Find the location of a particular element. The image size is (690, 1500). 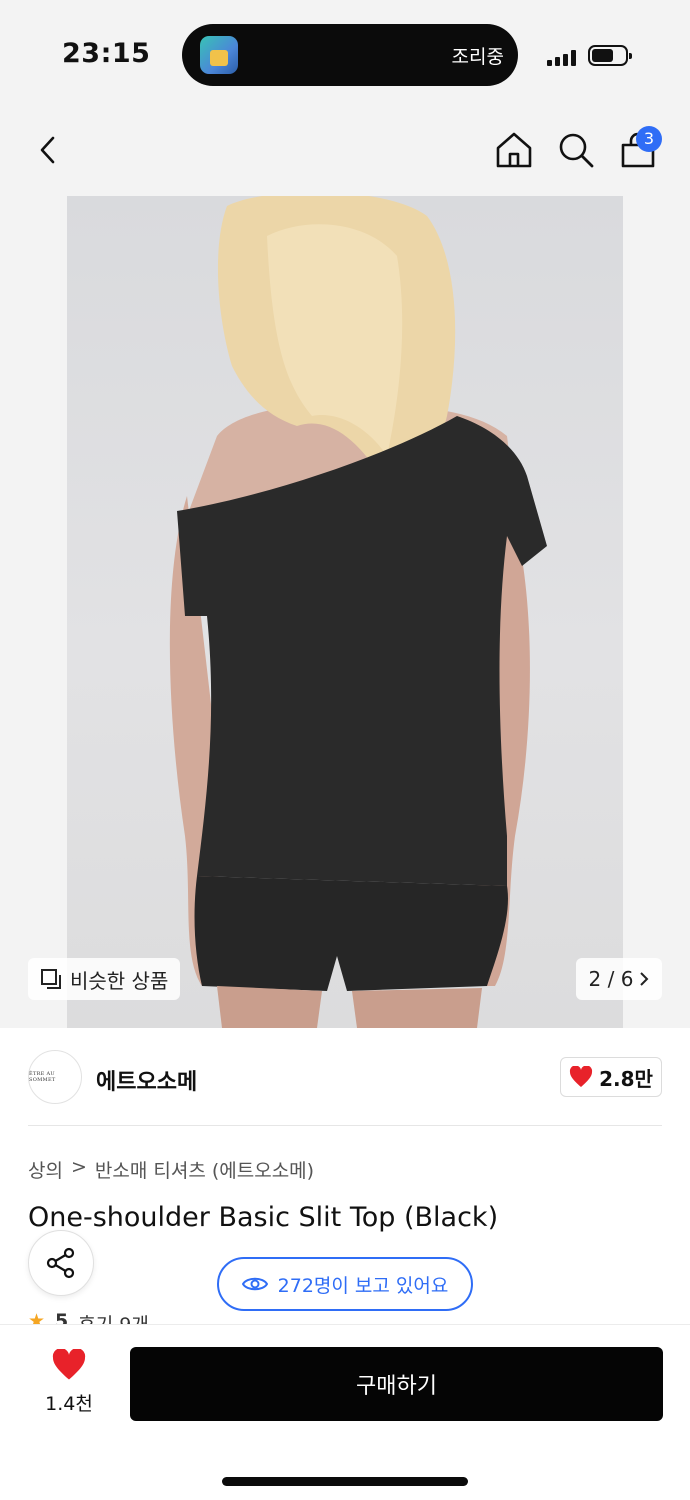

brand-like-count: 2.8만 is located at coordinates (626, 1078).